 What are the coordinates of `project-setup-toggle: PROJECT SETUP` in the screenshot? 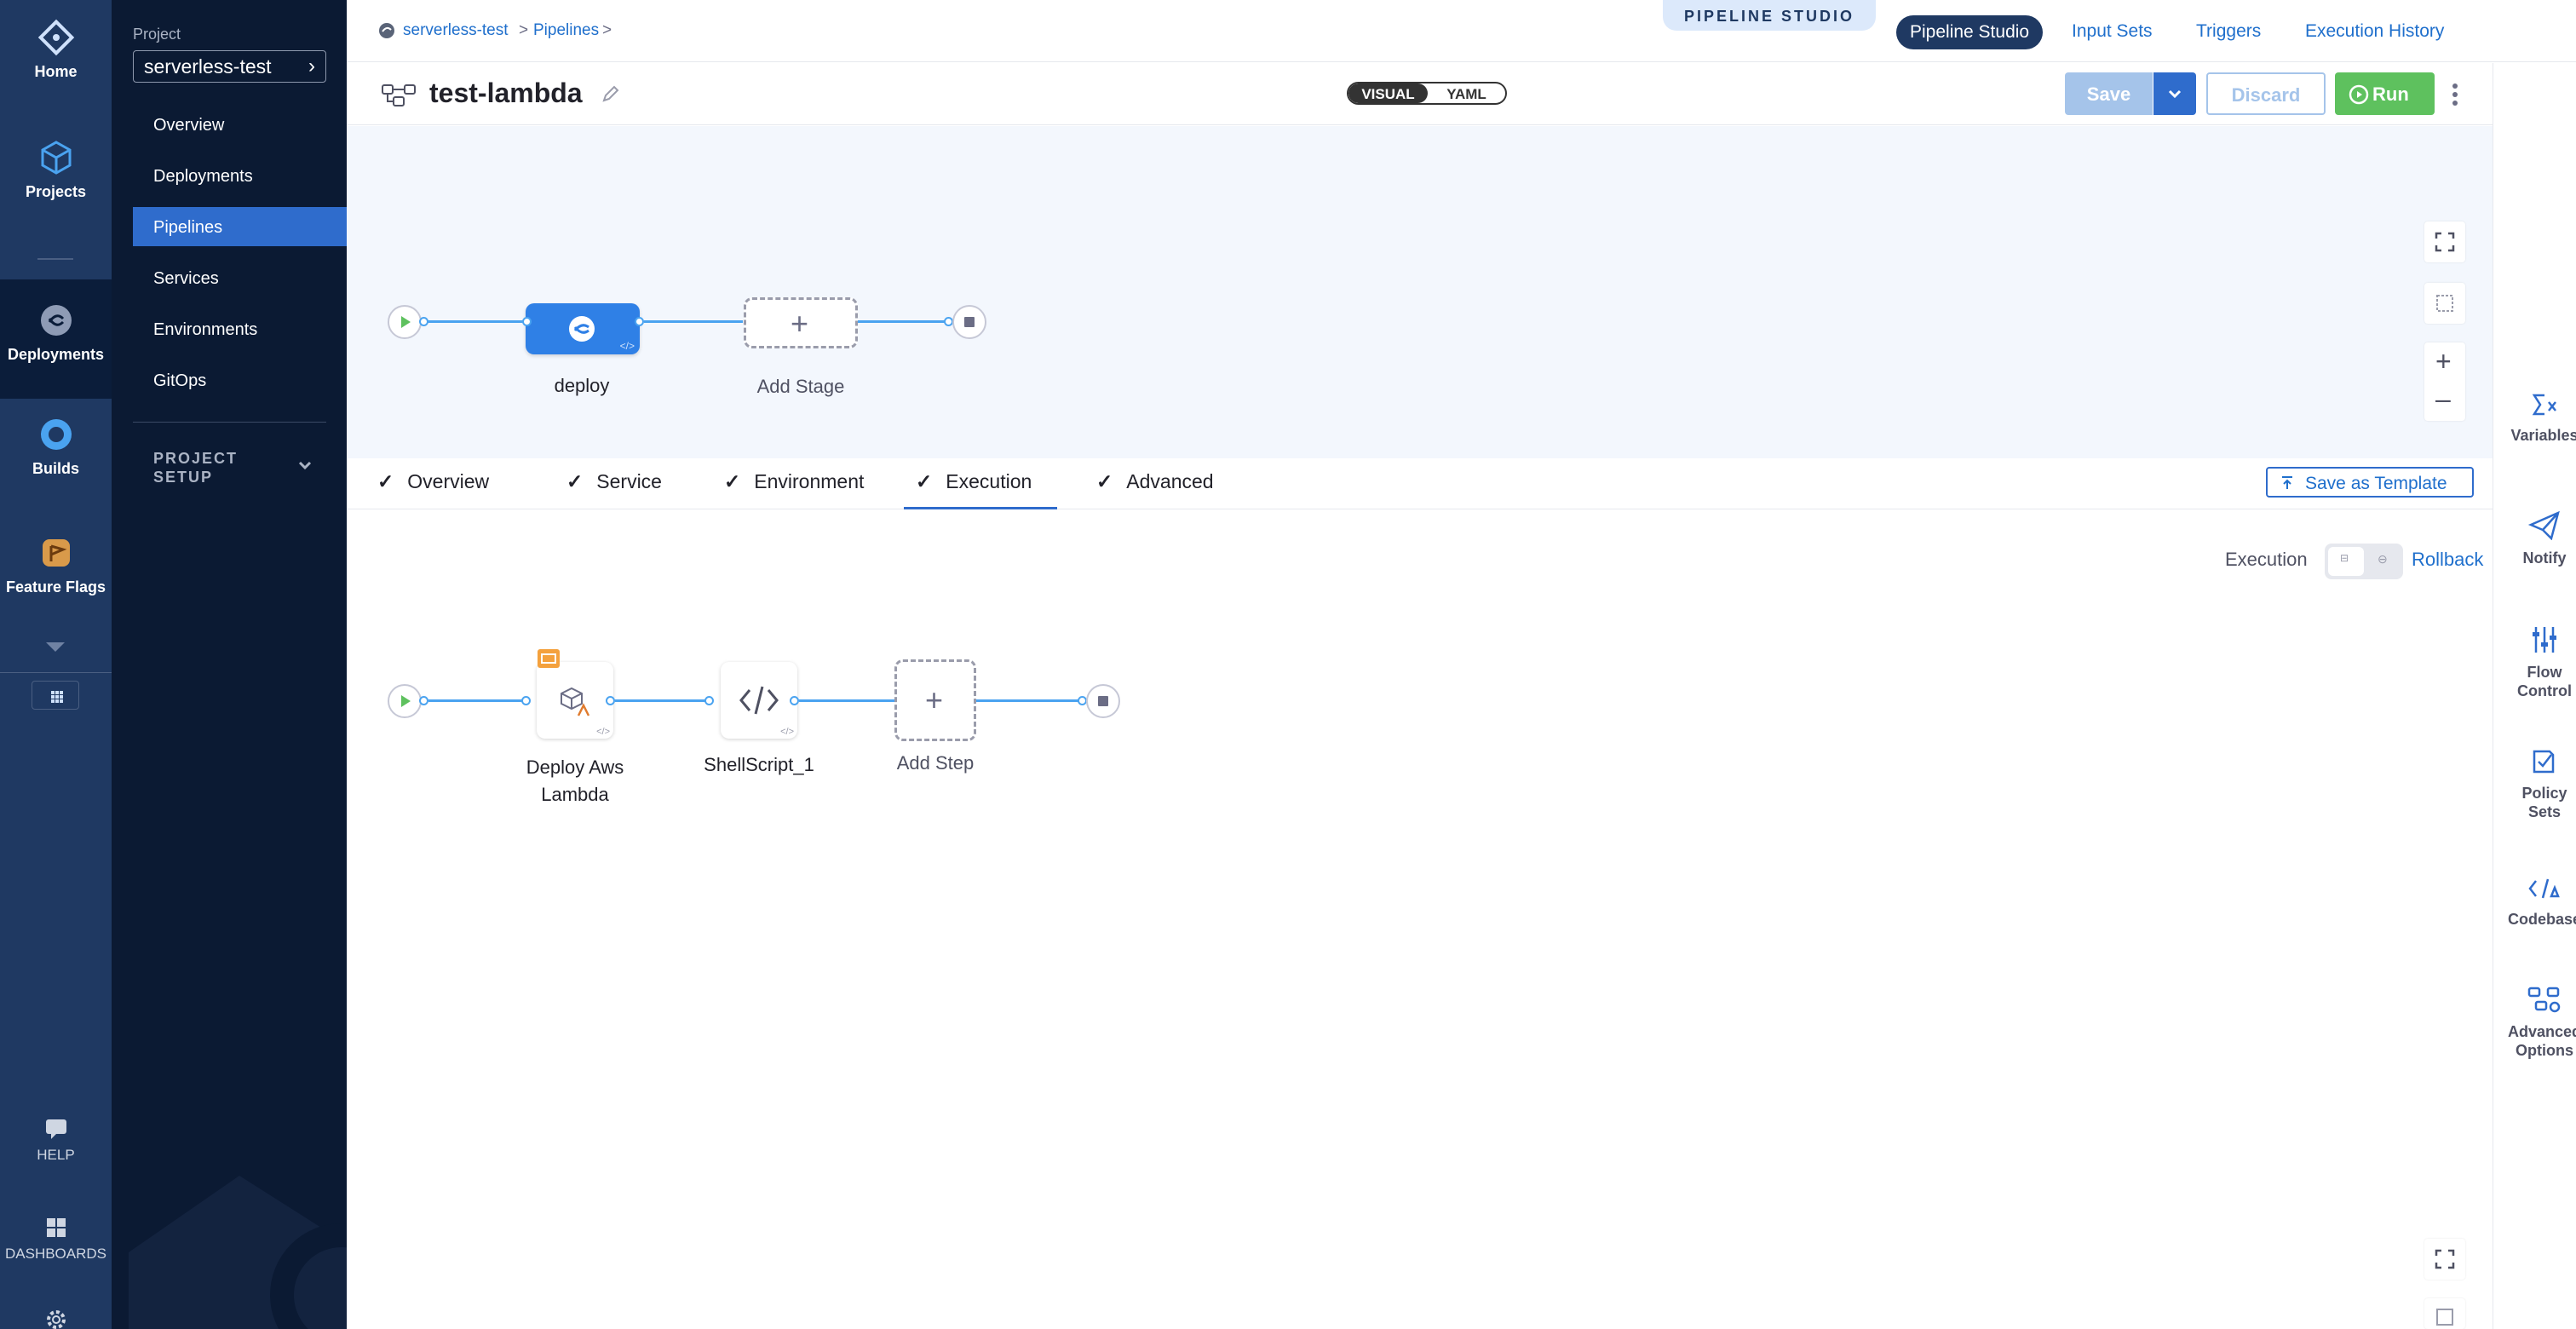 It's located at (200, 467).